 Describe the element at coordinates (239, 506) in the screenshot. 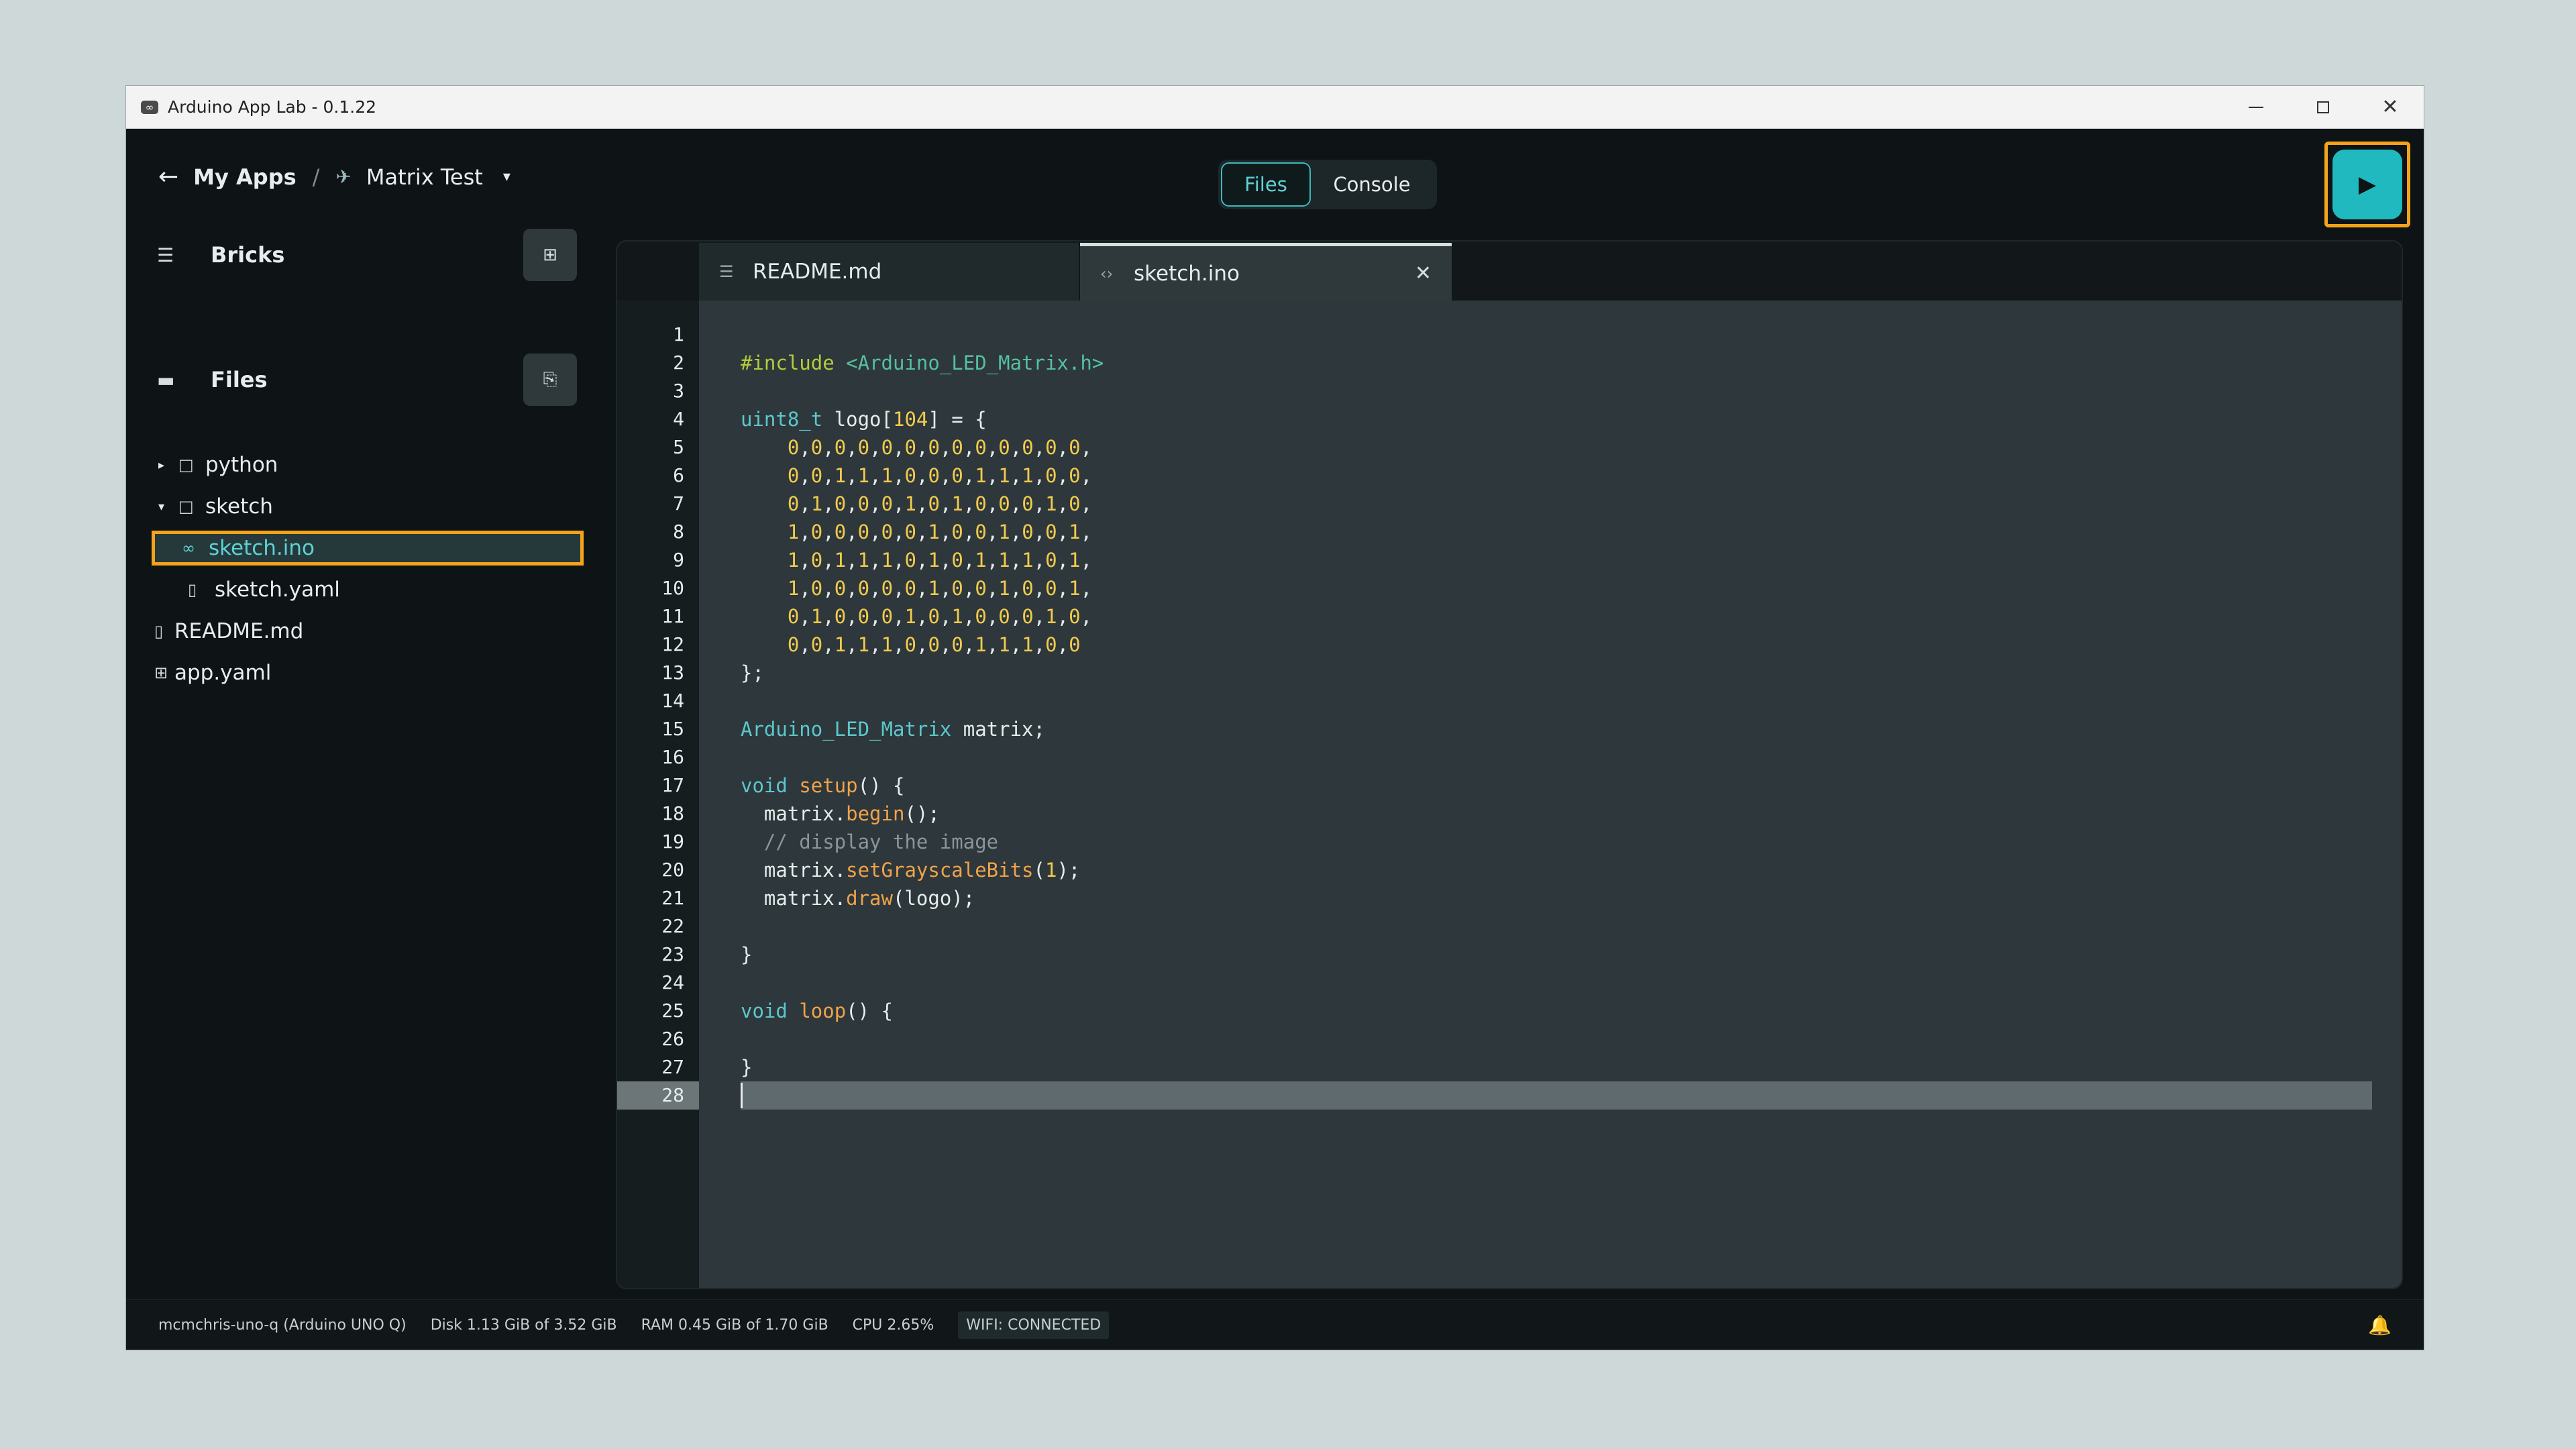

I see `tree-item-label: sketch` at that location.